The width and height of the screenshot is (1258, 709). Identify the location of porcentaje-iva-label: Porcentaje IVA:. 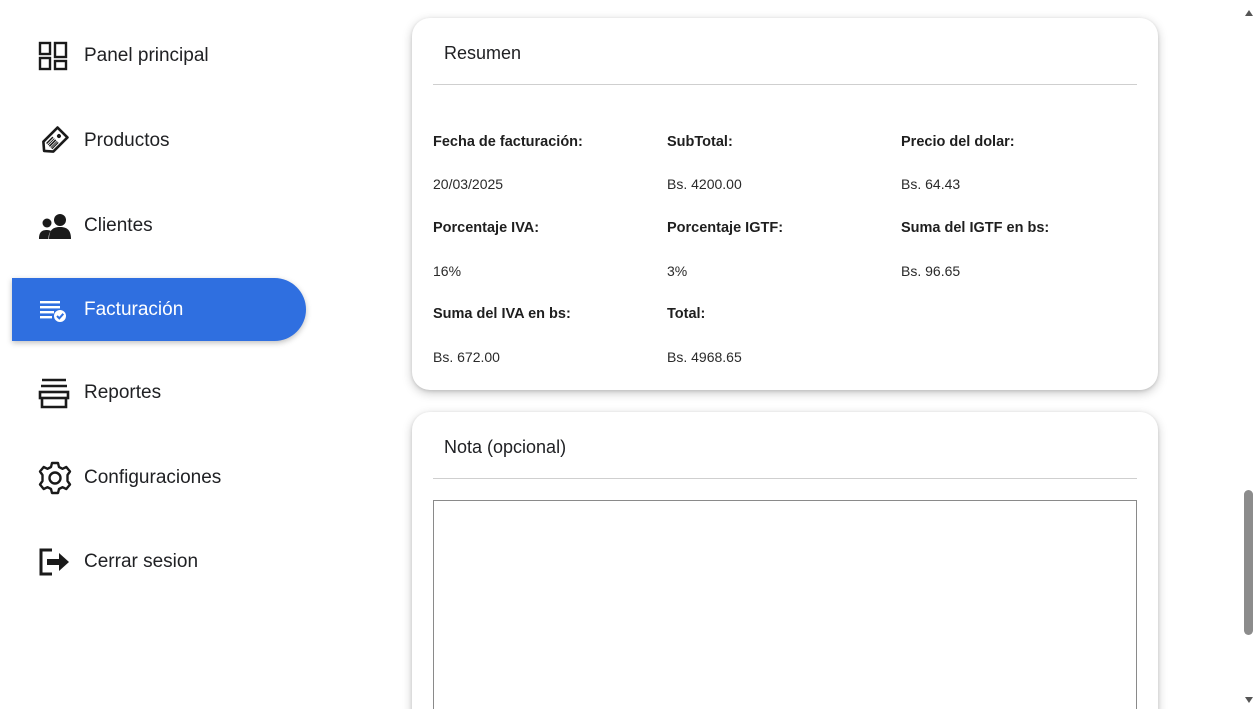
(486, 228).